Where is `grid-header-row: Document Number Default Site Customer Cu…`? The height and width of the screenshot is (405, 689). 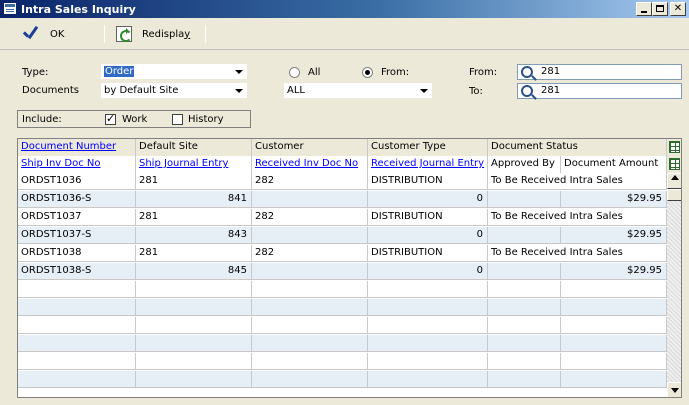 grid-header-row: Document Number Default Site Customer Cu… is located at coordinates (342, 147).